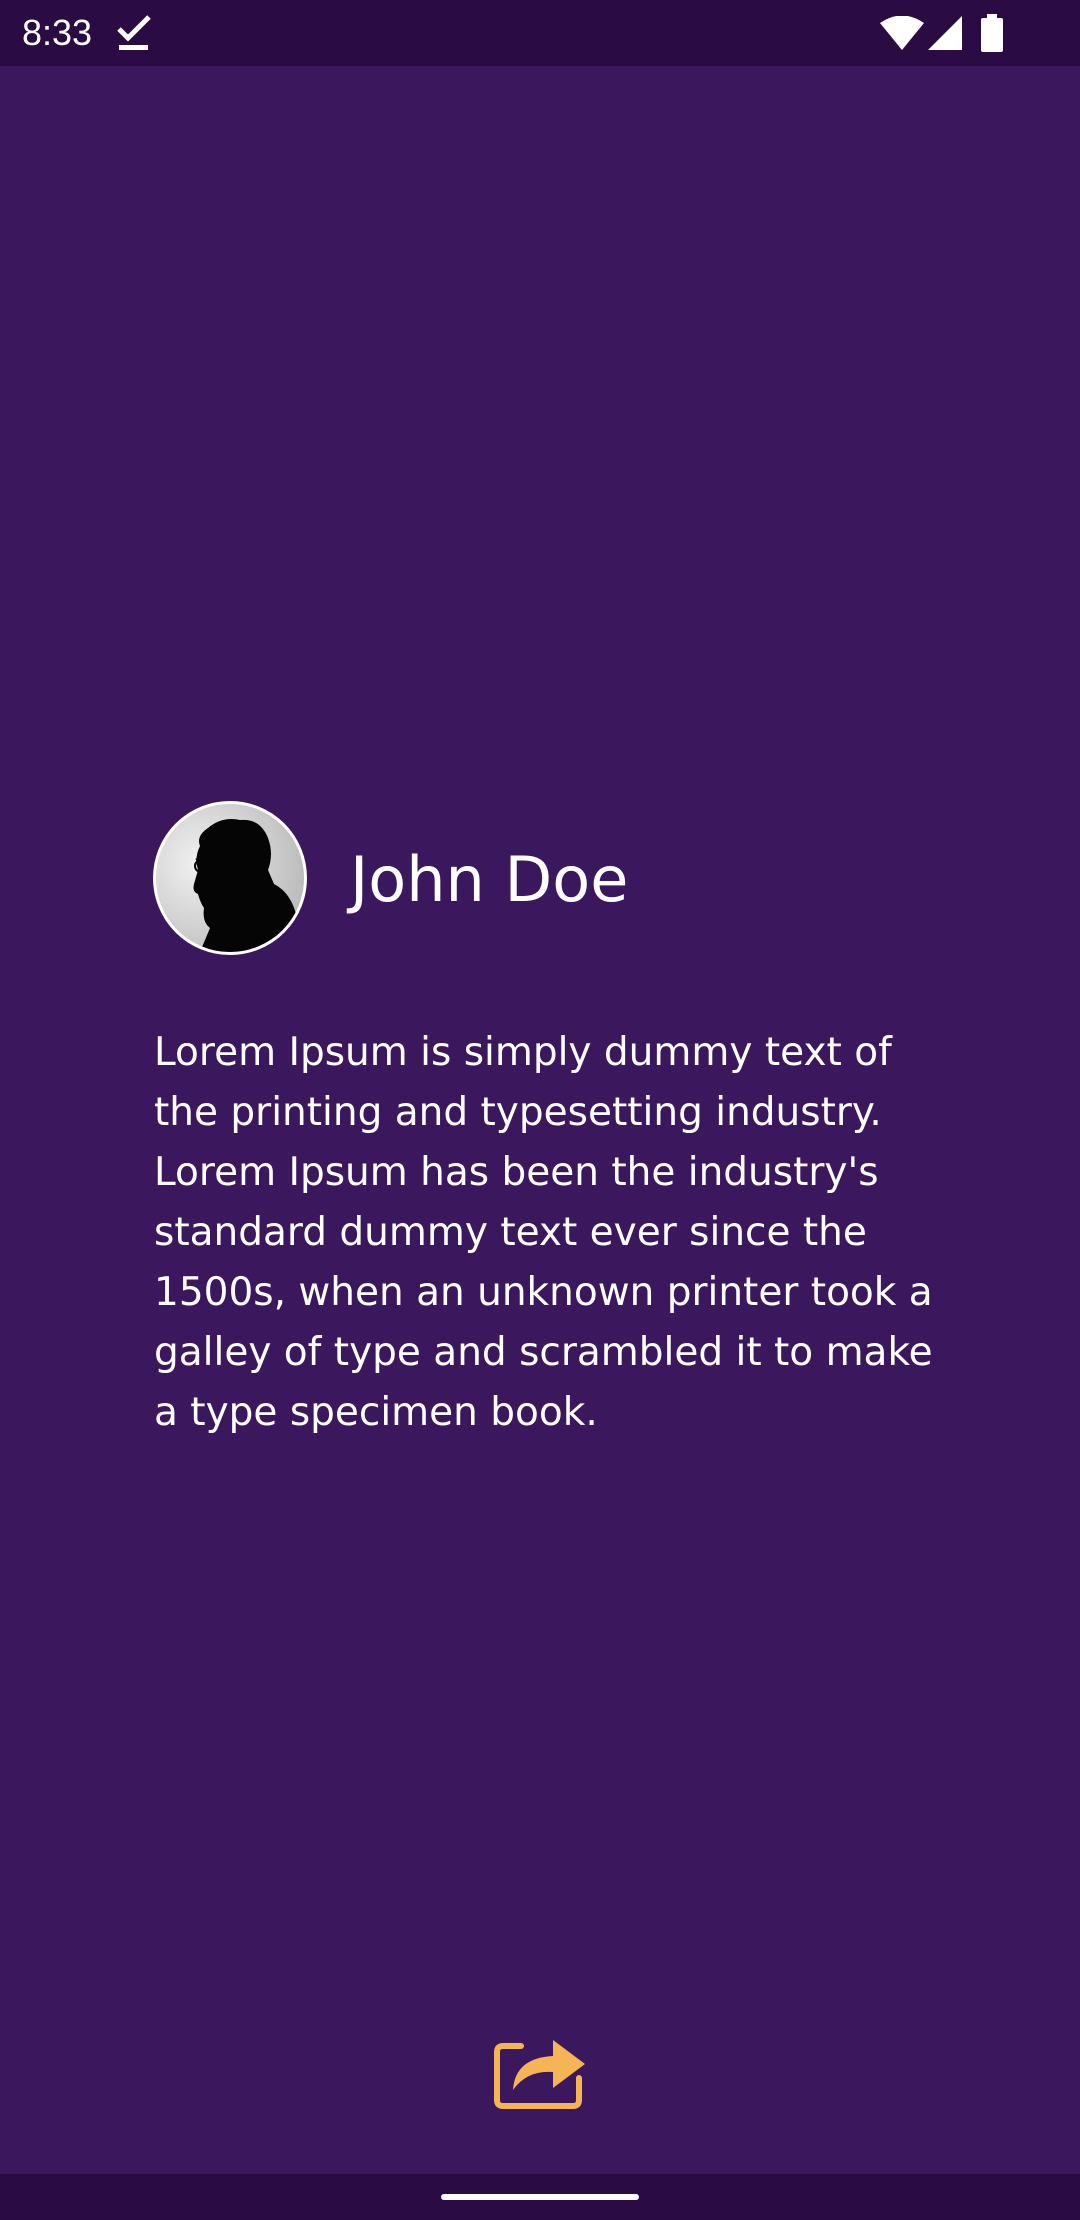 The height and width of the screenshot is (2220, 1080). What do you see at coordinates (945, 33) in the screenshot?
I see `signal-icon` at bounding box center [945, 33].